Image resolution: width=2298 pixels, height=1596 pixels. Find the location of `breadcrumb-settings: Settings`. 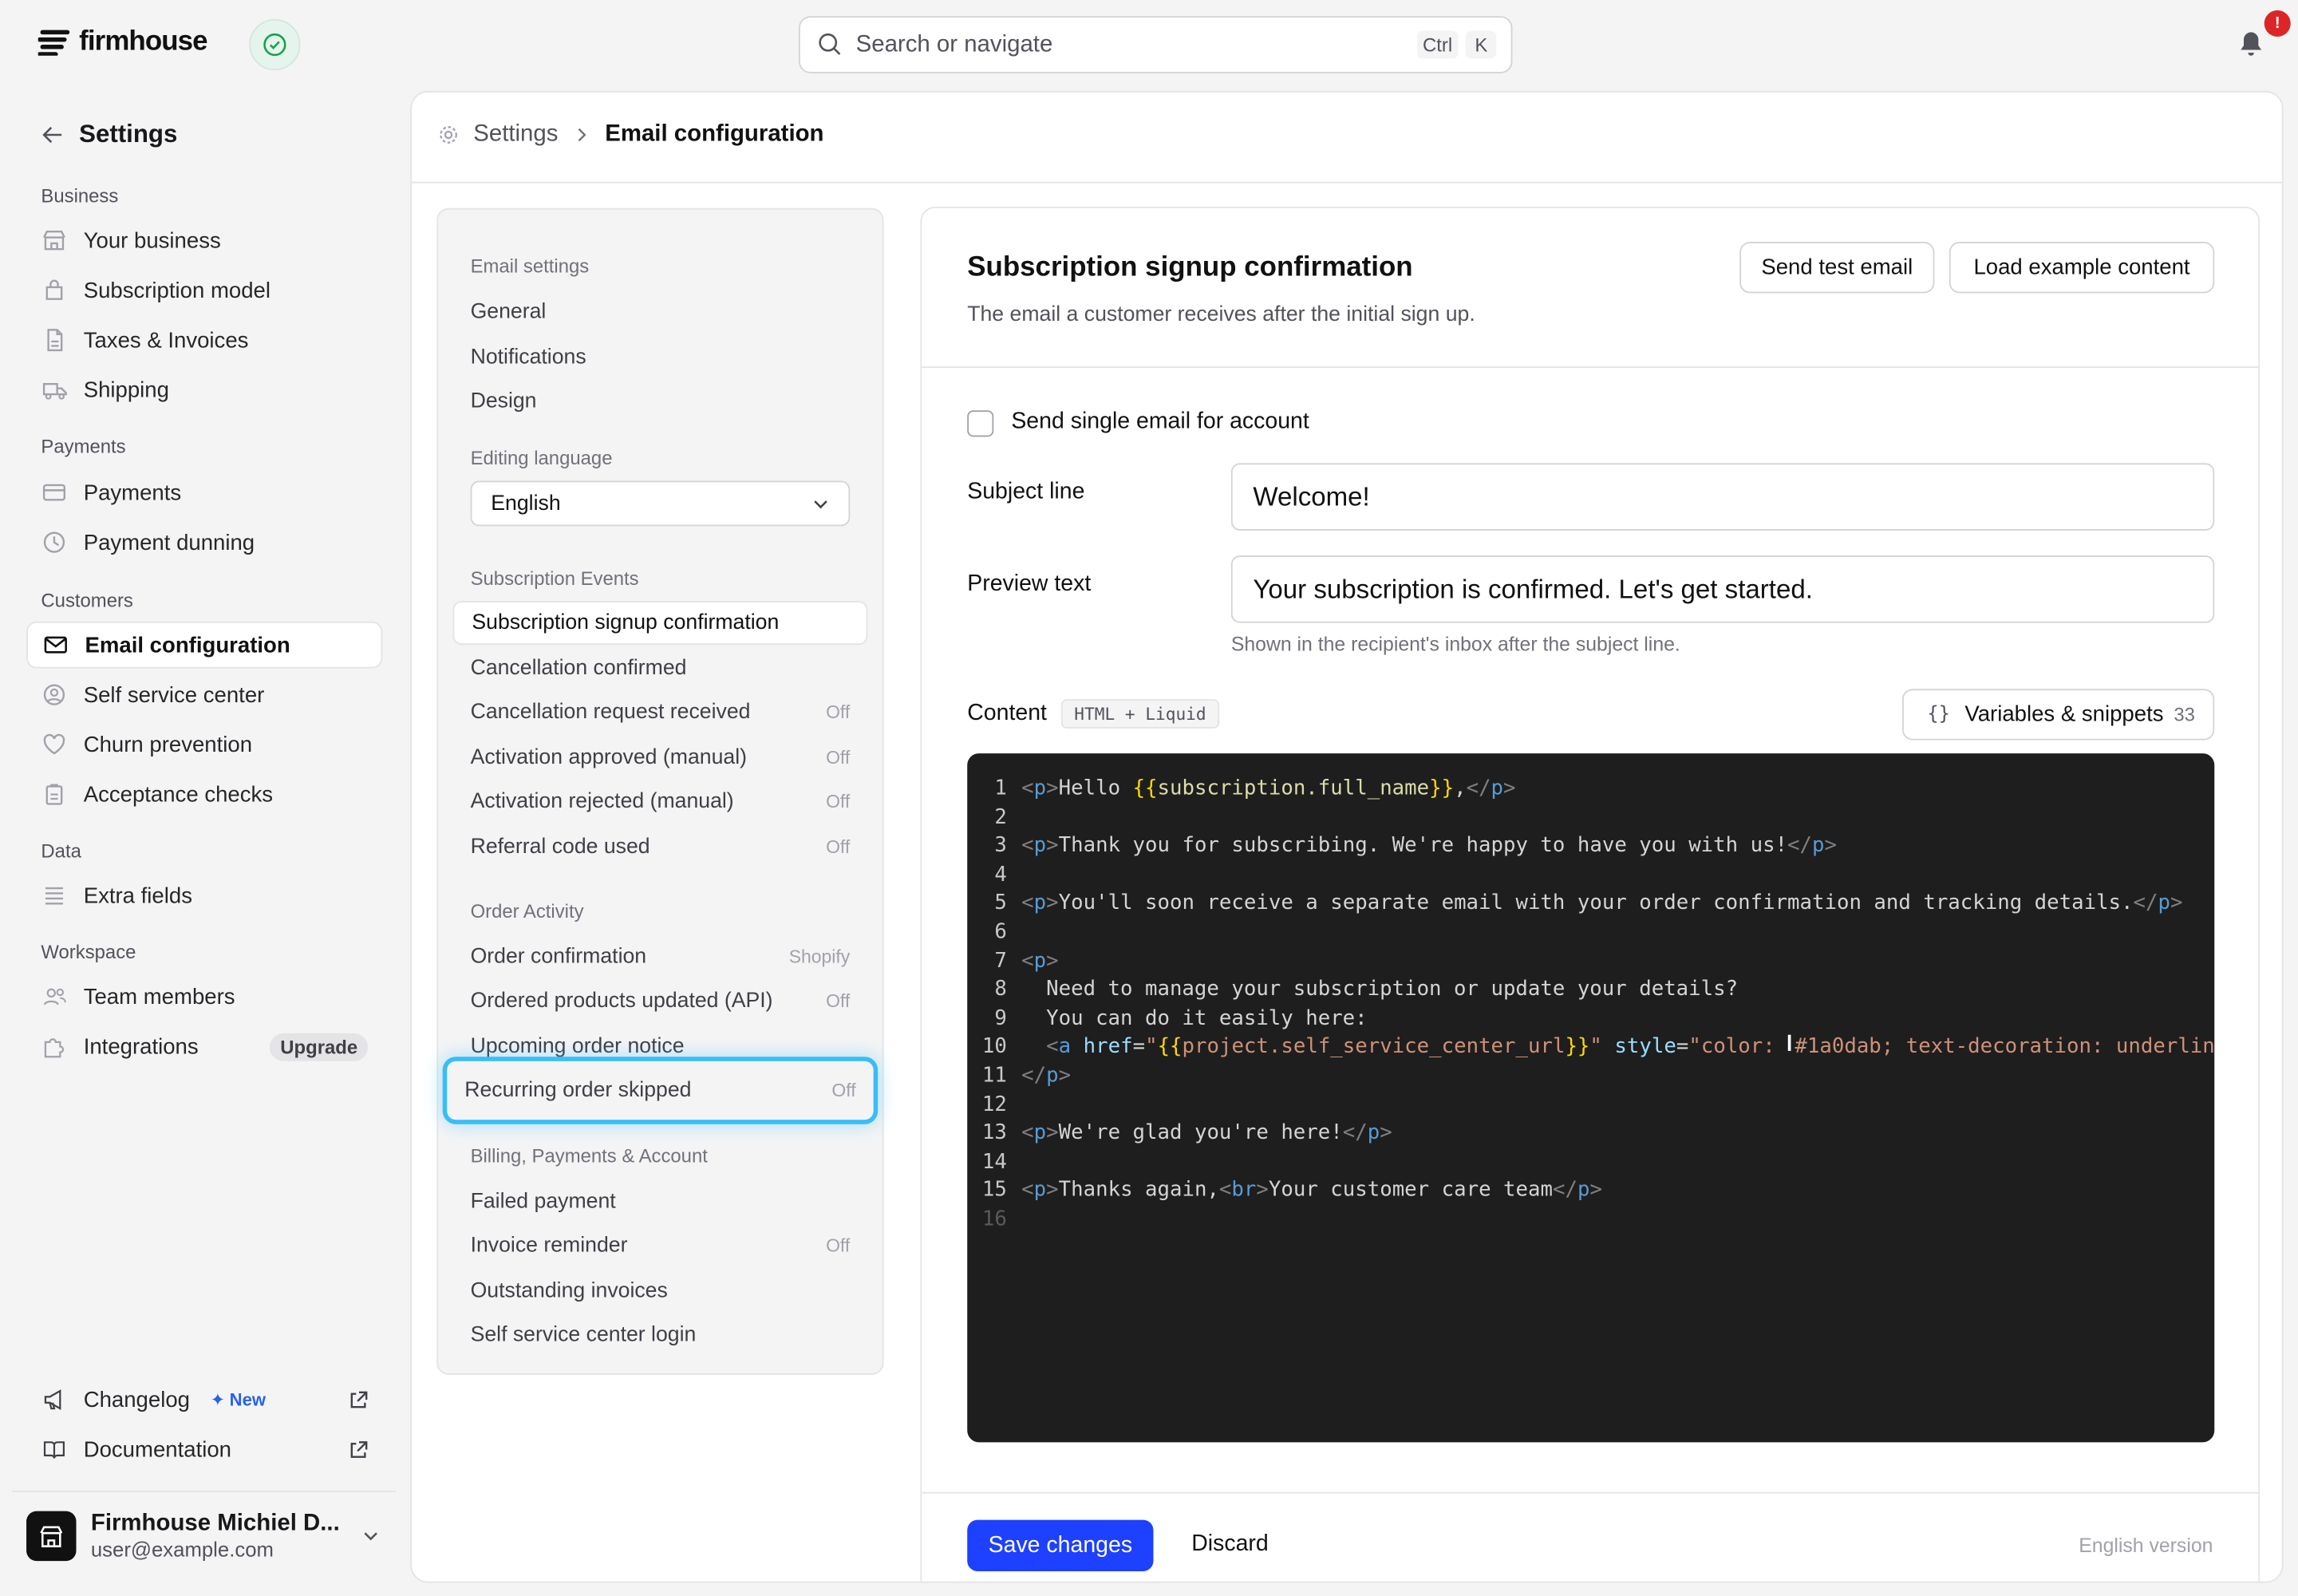

breadcrumb-settings: Settings is located at coordinates (515, 134).